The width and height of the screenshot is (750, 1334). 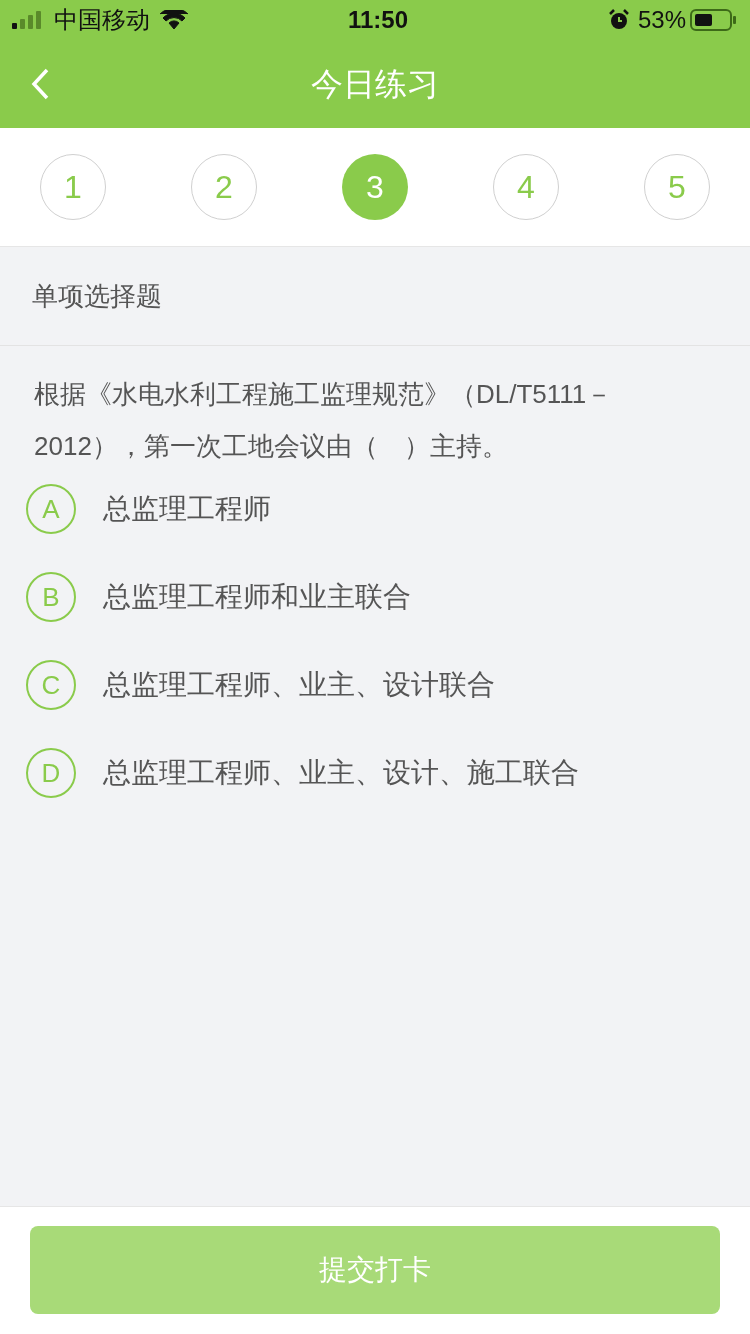 What do you see at coordinates (526, 187) in the screenshot?
I see `question-number-tab: 4` at bounding box center [526, 187].